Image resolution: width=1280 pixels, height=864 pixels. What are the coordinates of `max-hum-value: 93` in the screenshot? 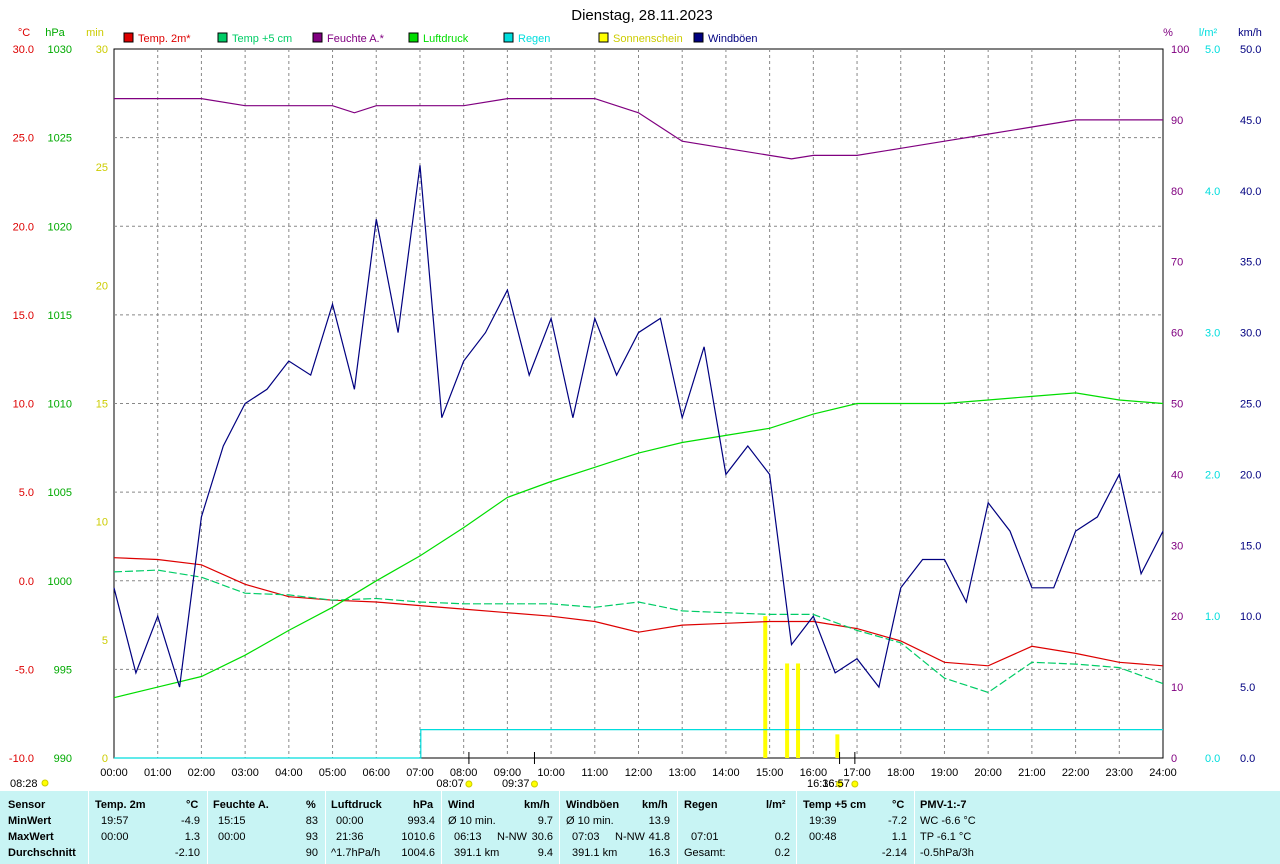 It's located at (311, 837).